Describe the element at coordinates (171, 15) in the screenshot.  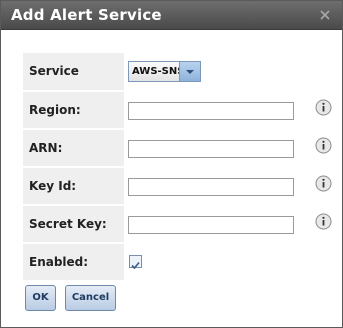
I see `dialog-titlebar: Add Alert Service` at that location.